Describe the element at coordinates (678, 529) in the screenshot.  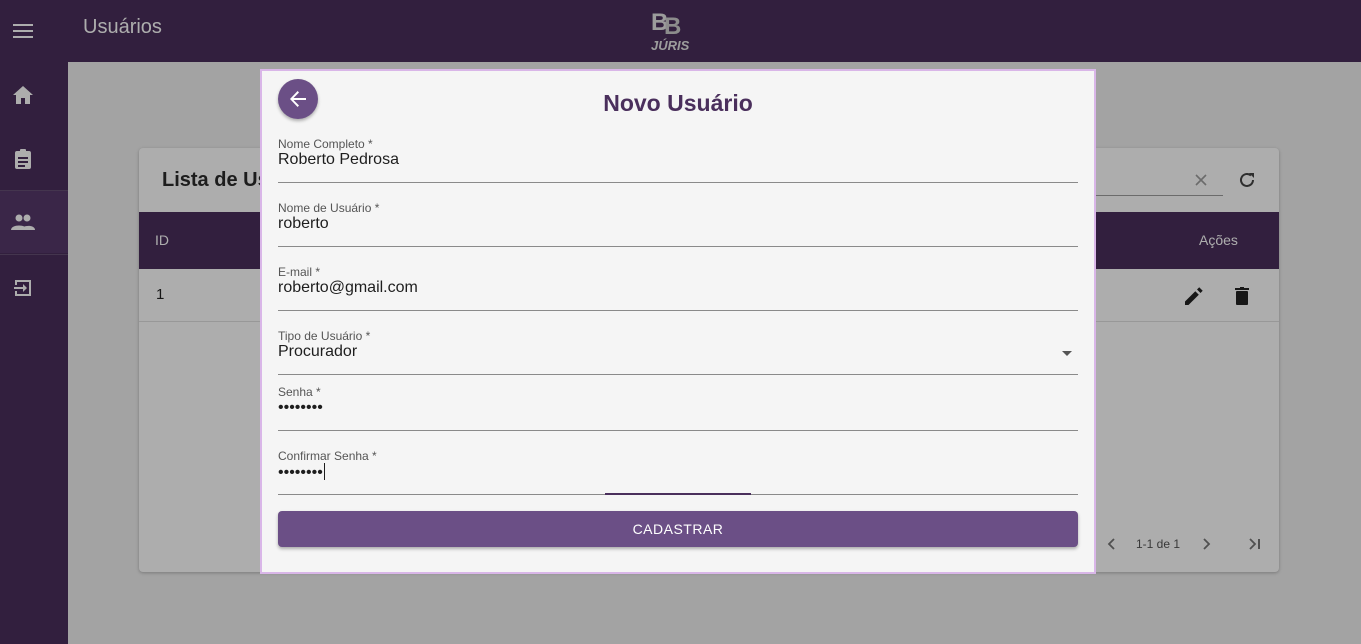
I see `submit-button: CADASTRAR` at that location.